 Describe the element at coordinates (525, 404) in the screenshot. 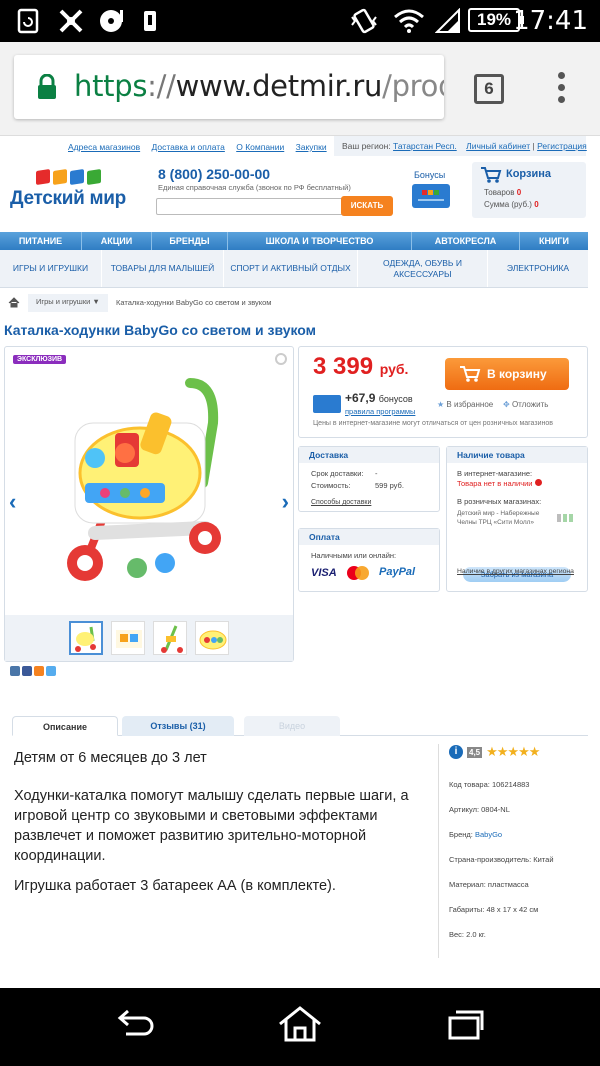

I see `save-for-later: ✥ Отложить` at that location.